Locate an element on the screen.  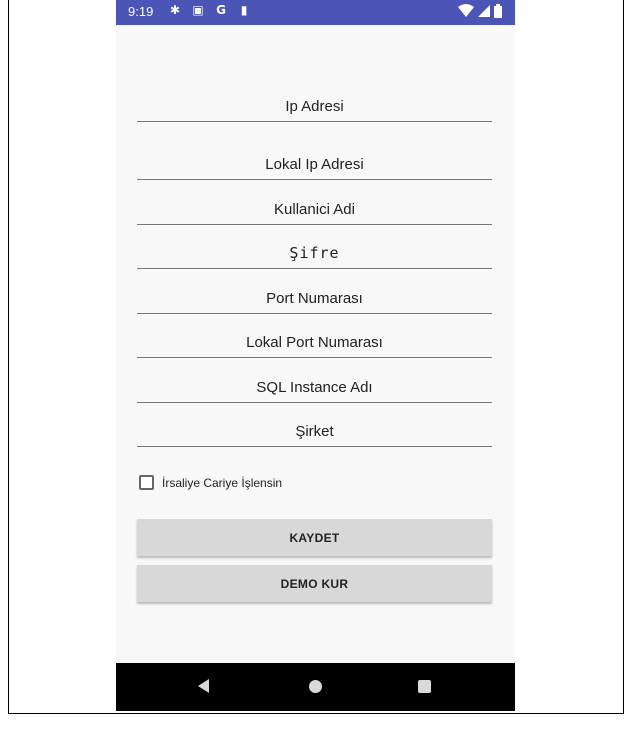
battery-icon is located at coordinates (498, 11).